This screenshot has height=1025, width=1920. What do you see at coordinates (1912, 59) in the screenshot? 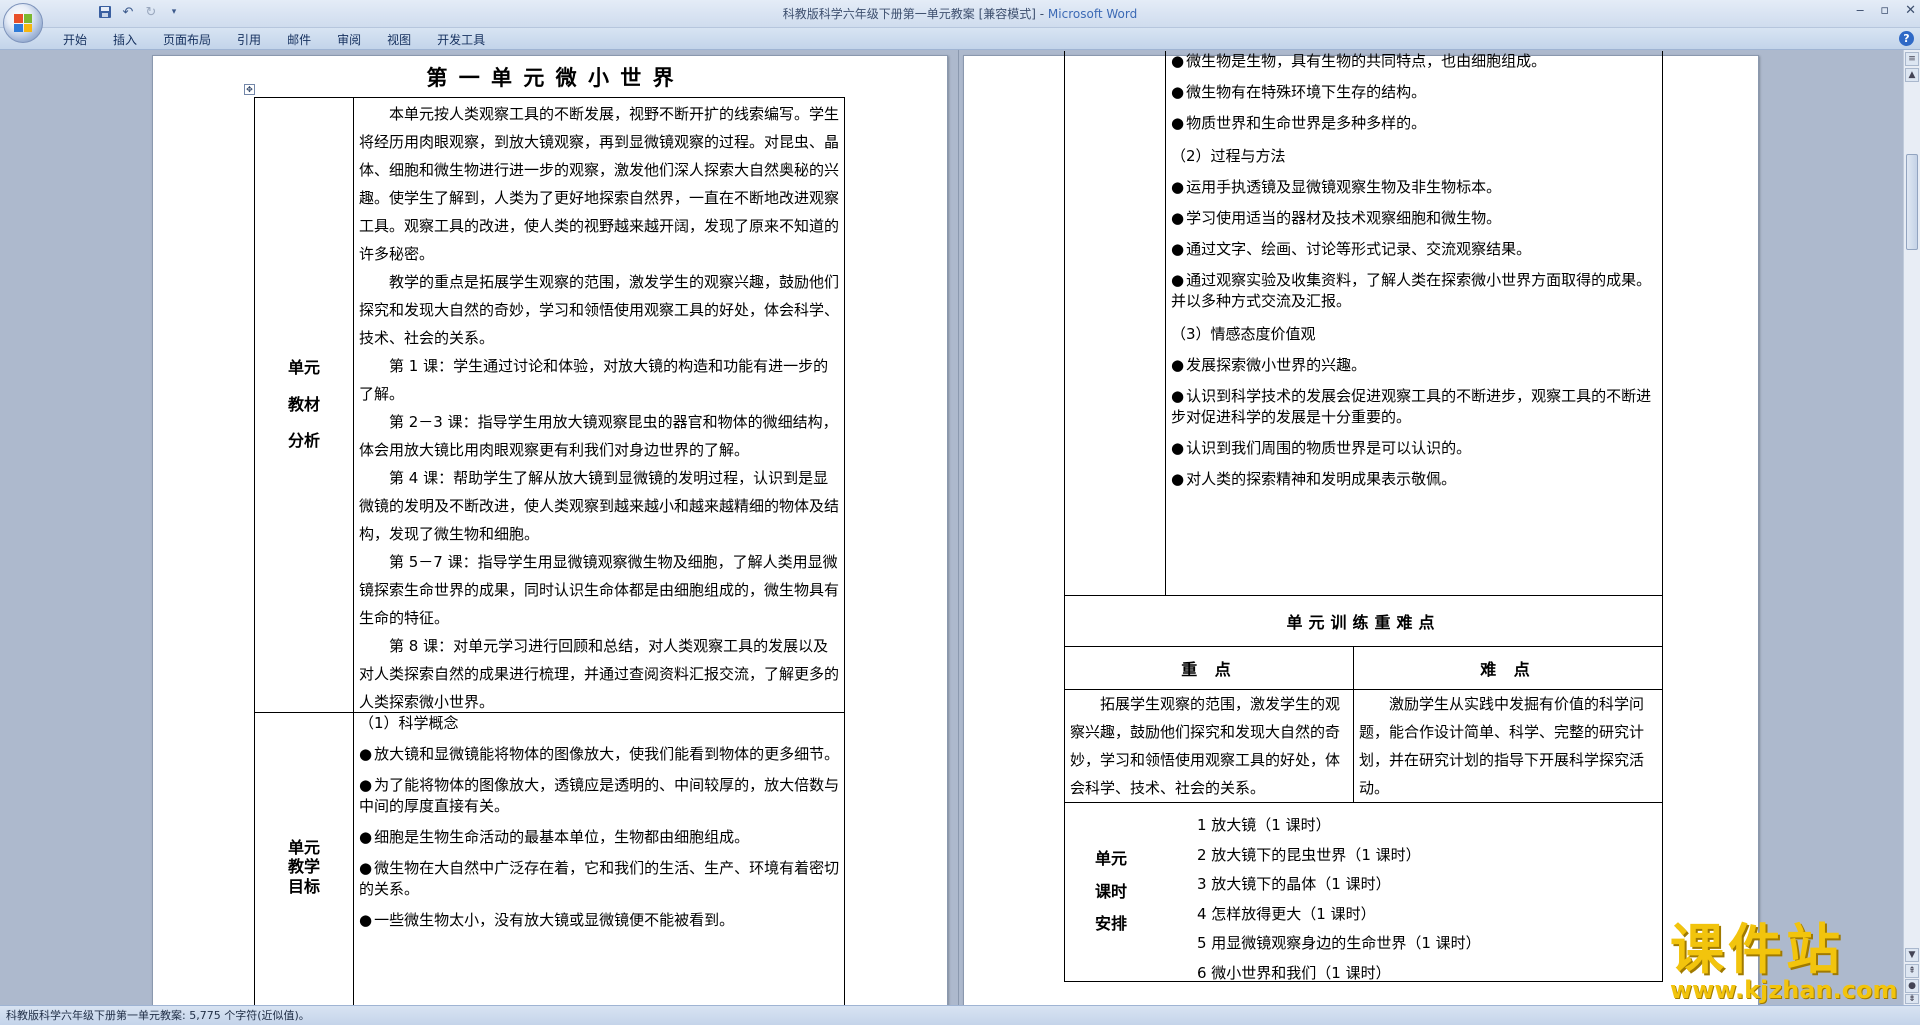
I see `ruler-toggle-icon: ≡` at bounding box center [1912, 59].